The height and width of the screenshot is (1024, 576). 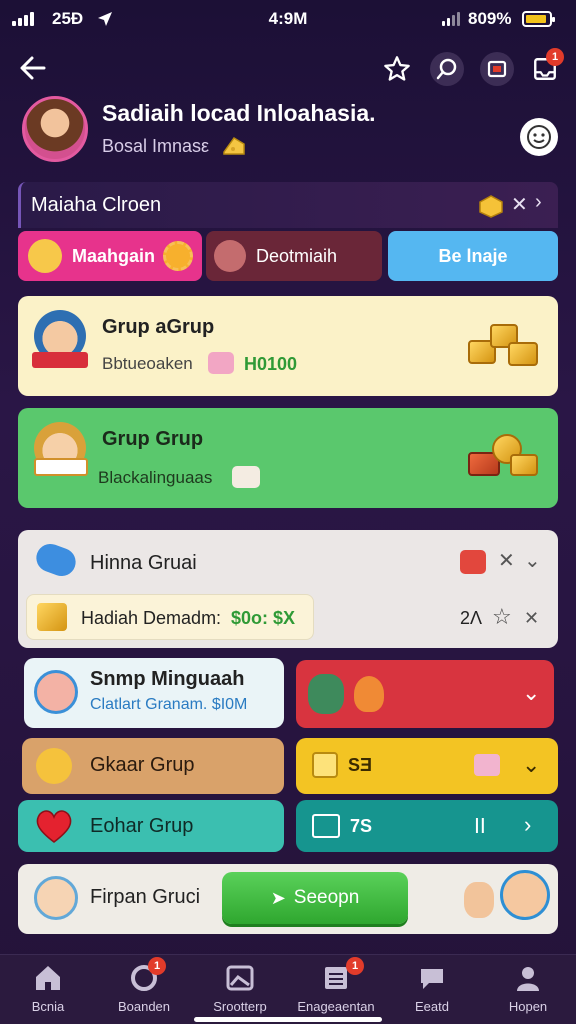 What do you see at coordinates (271, 364) in the screenshot?
I see `group-amount: H0100` at bounding box center [271, 364].